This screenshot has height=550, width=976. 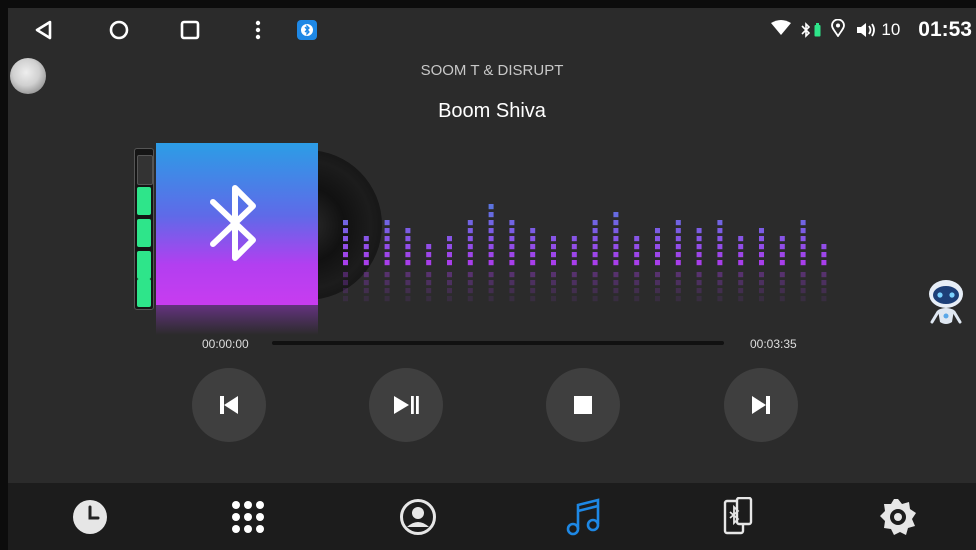 What do you see at coordinates (307, 30) in the screenshot?
I see `bluetooth-app-icon` at bounding box center [307, 30].